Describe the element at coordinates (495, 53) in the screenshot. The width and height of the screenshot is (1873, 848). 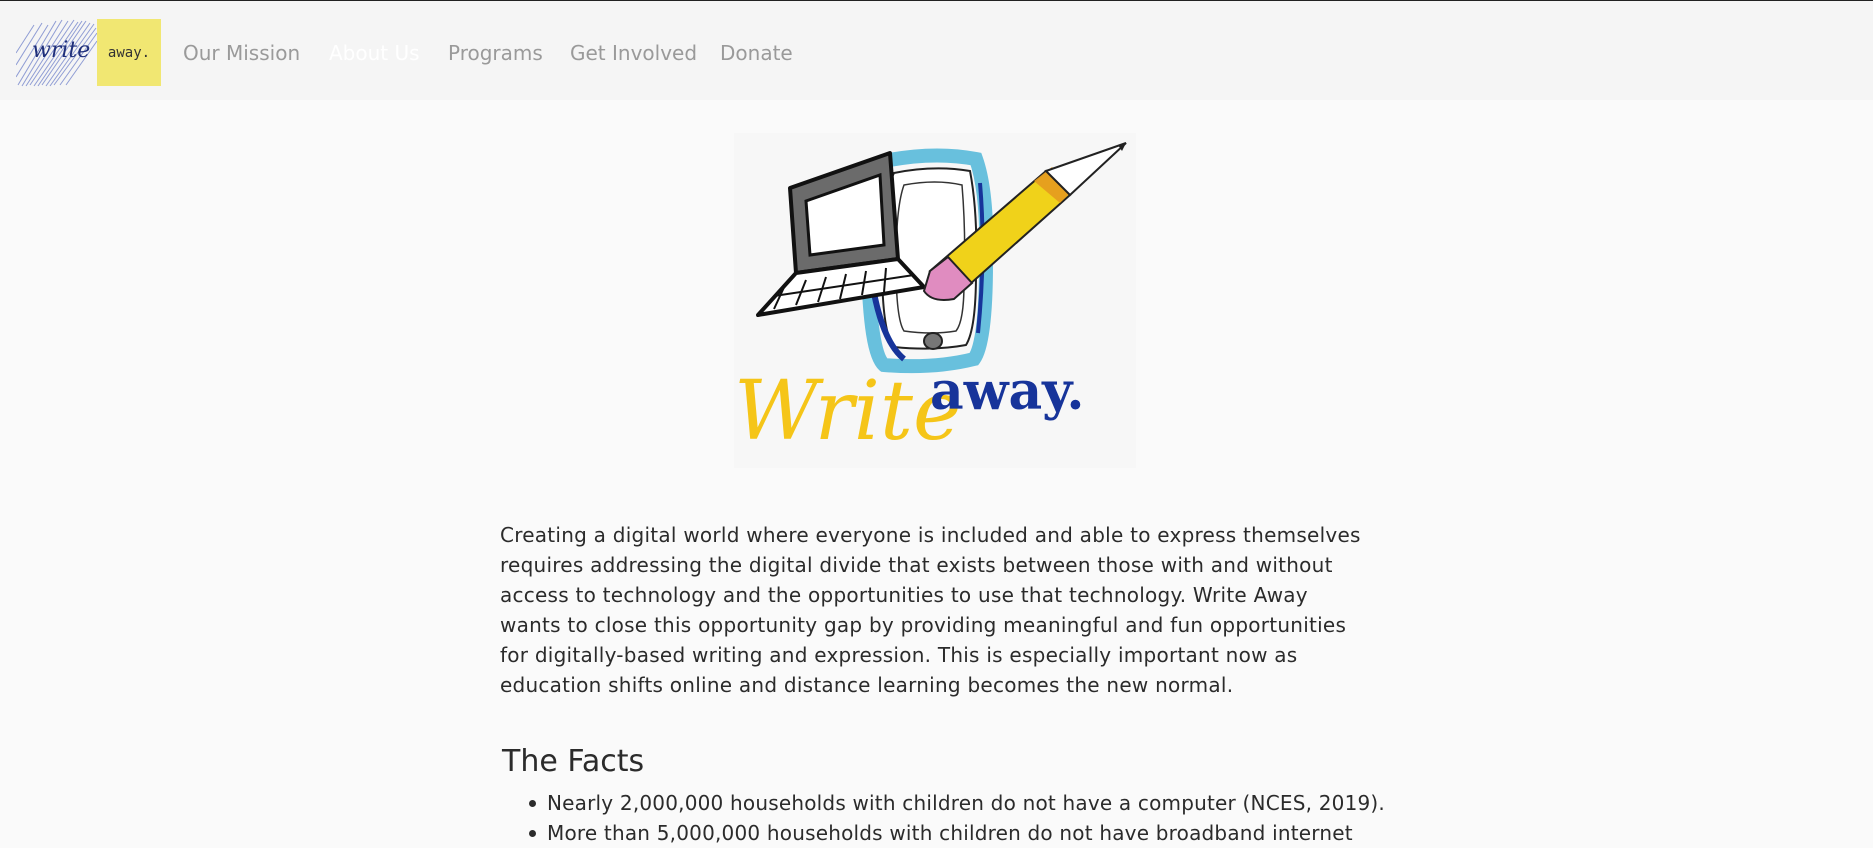
I see `nav-link-programs: Programs` at that location.